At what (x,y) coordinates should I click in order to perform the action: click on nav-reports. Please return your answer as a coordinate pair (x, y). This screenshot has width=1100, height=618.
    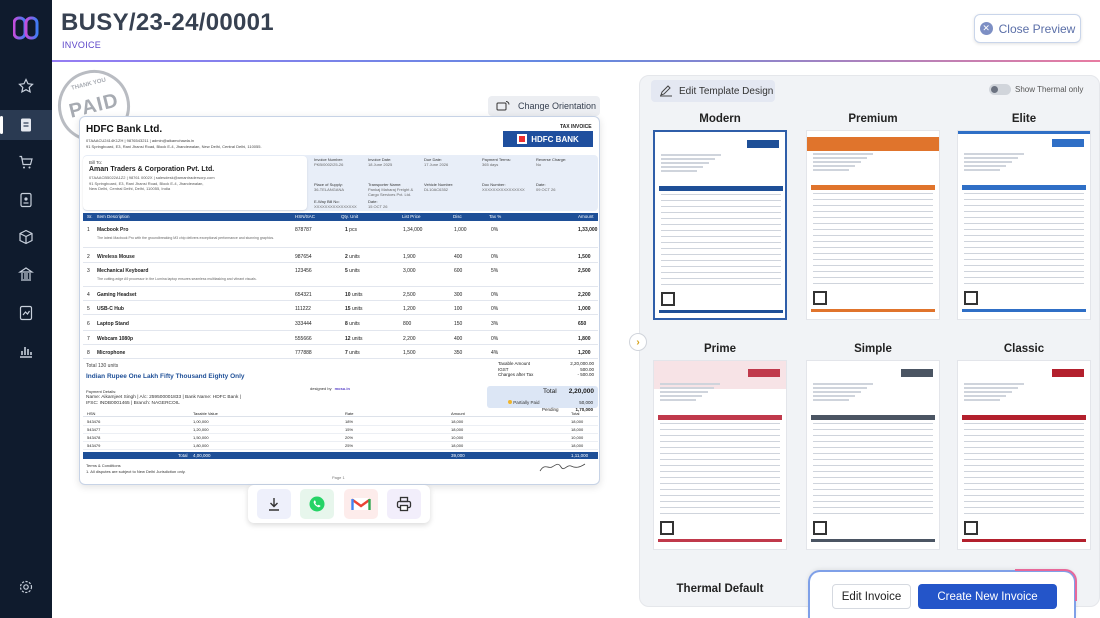
    Looking at the image, I should click on (26, 313).